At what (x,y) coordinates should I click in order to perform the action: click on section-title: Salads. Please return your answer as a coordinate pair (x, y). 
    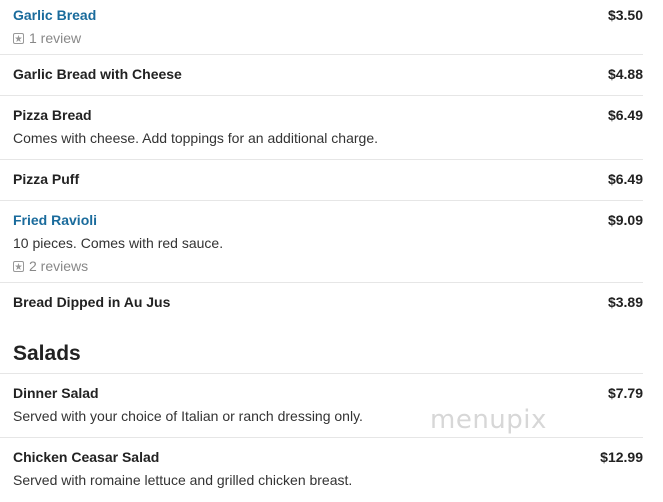
    Looking at the image, I should click on (47, 353).